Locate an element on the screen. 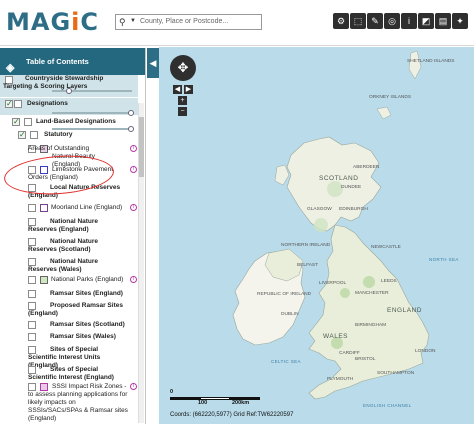 The height and width of the screenshot is (424, 474). toc-header: ◈ Table of Contents is located at coordinates (72, 61).